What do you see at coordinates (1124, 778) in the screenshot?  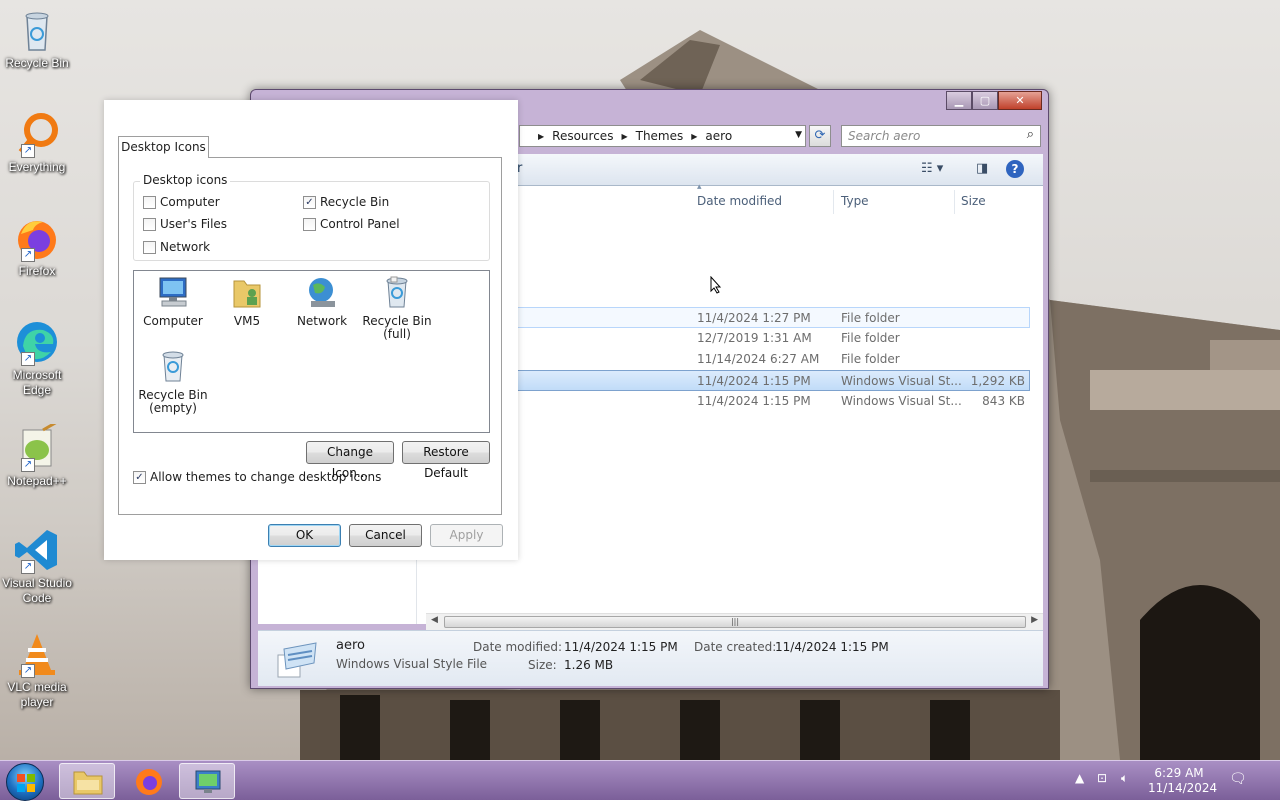 I see `volume-muted-icon: 🔈︎` at bounding box center [1124, 778].